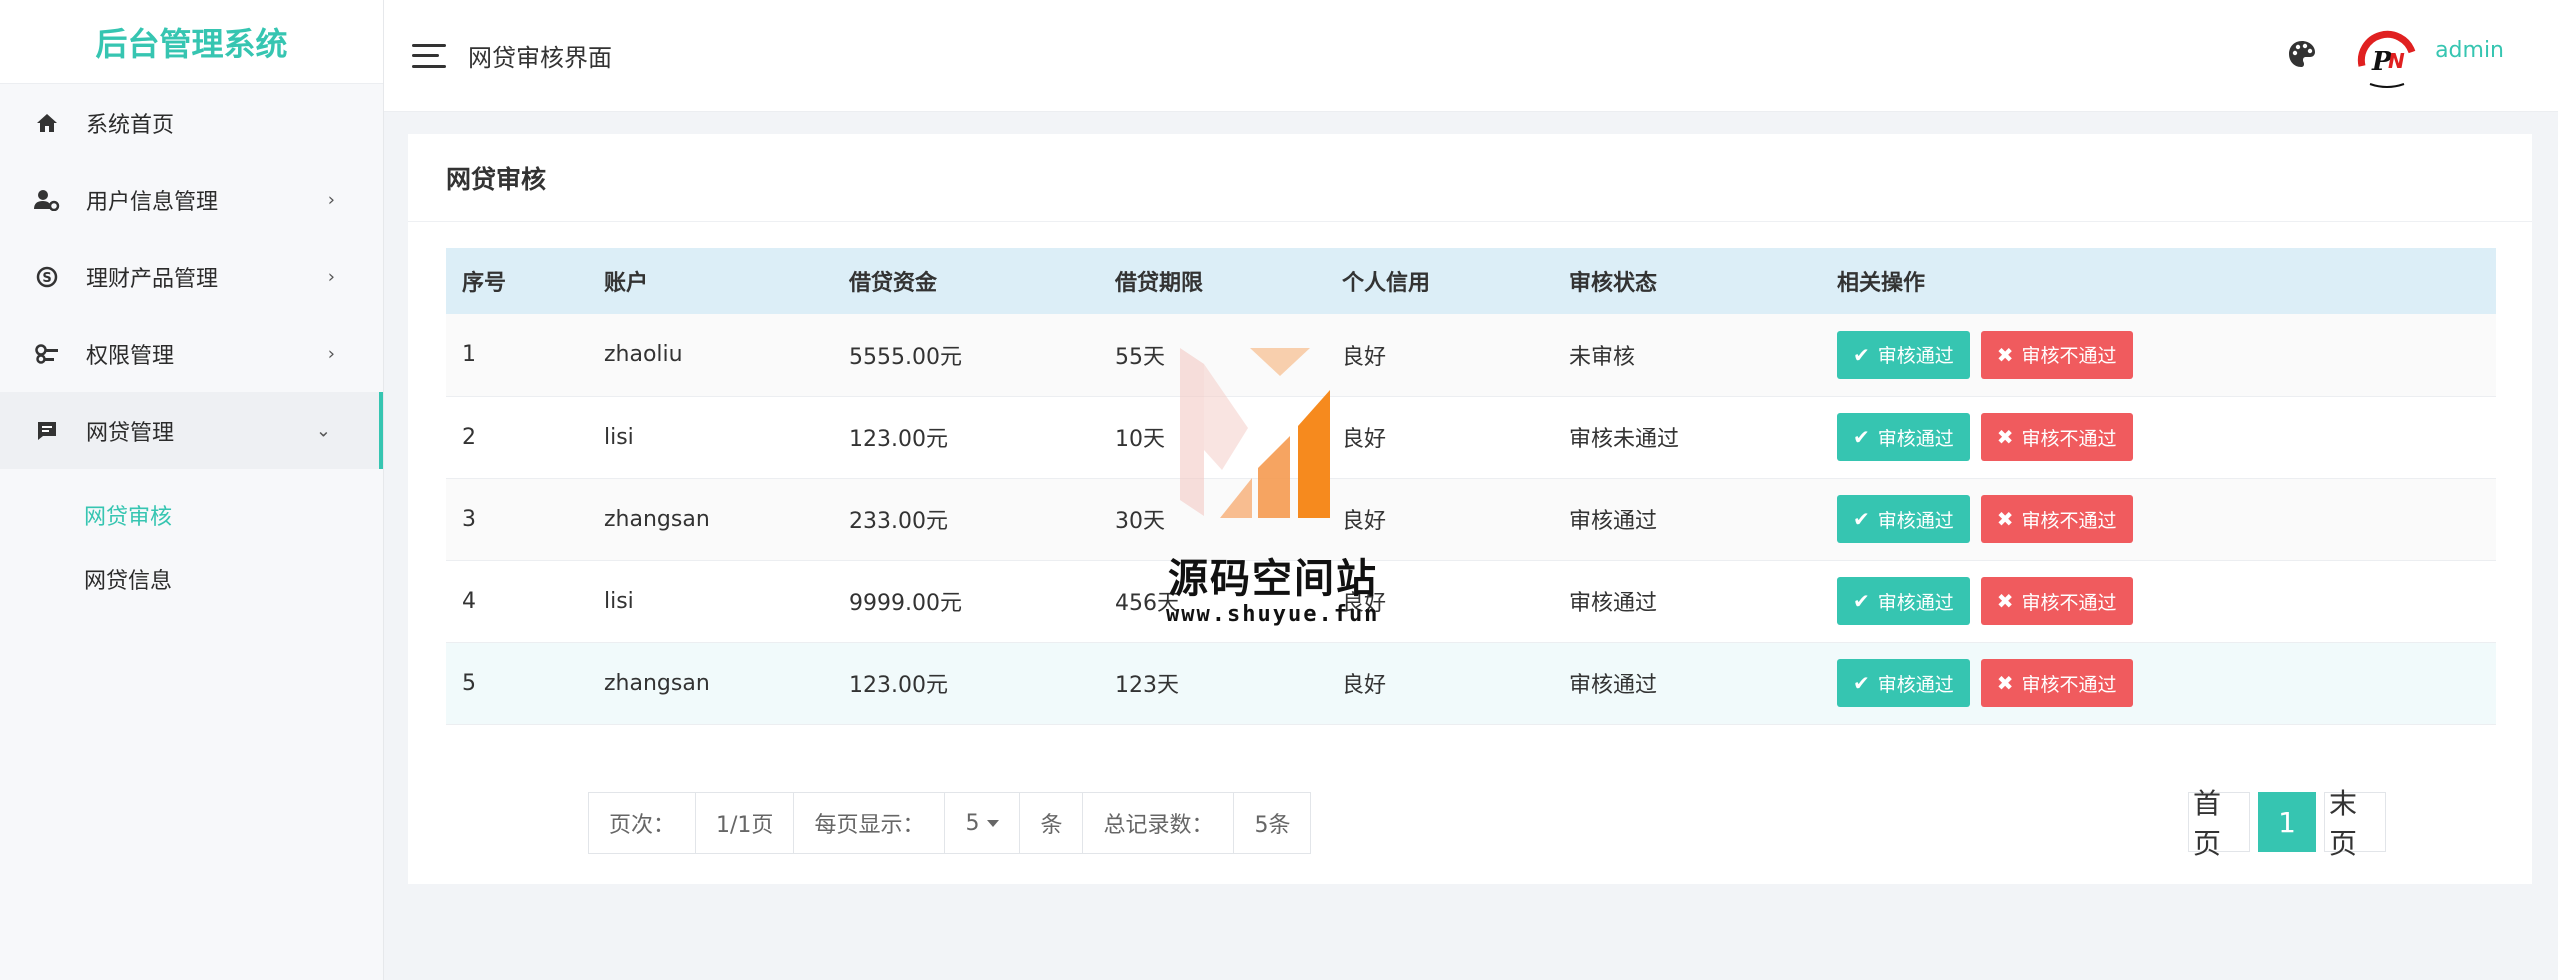  What do you see at coordinates (1140, 357) in the screenshot?
I see `cell-term: 55天` at bounding box center [1140, 357].